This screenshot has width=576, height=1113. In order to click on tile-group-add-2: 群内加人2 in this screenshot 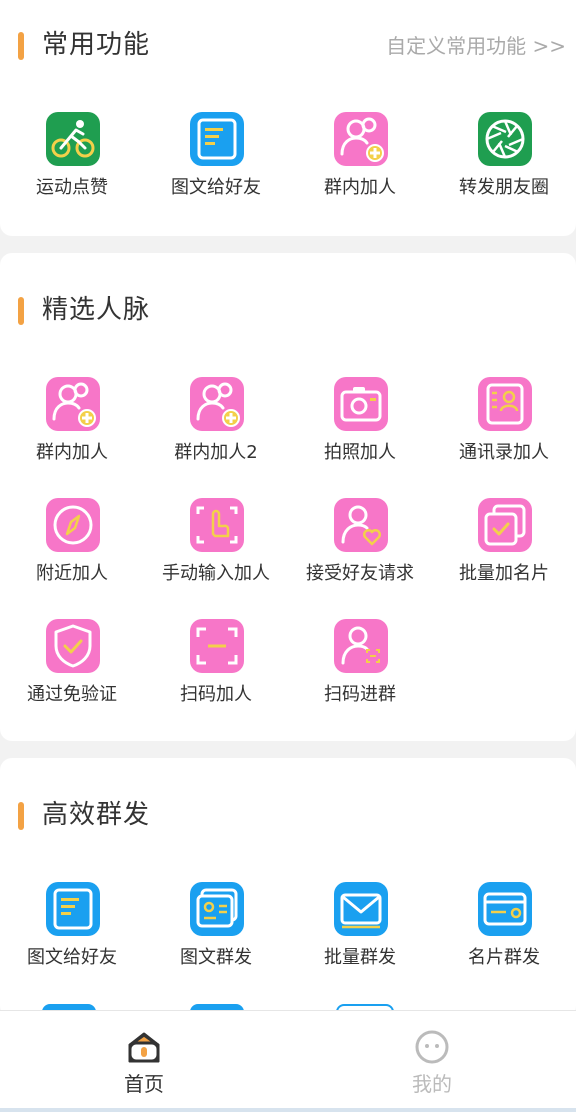, I will do `click(216, 432)`.